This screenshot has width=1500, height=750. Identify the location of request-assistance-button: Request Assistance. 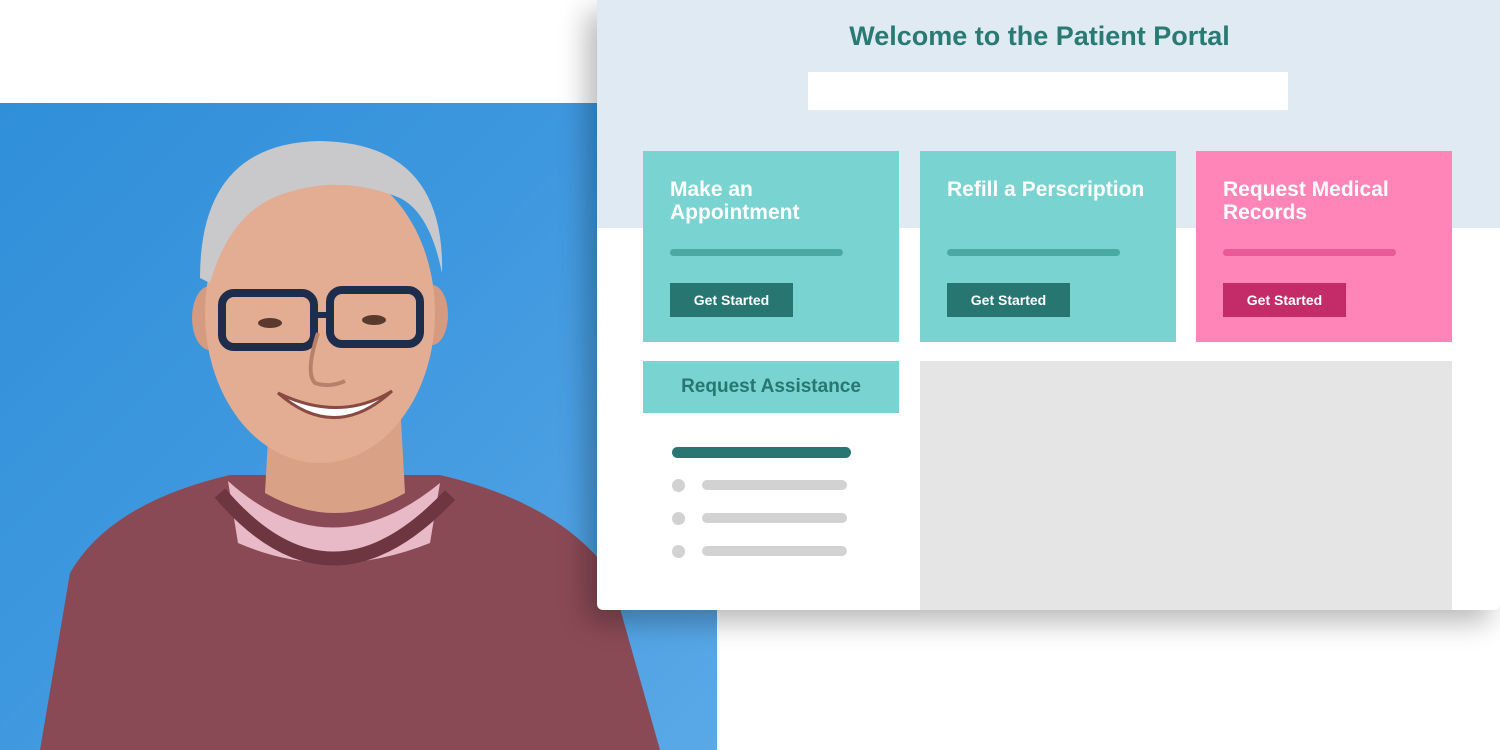
(771, 387).